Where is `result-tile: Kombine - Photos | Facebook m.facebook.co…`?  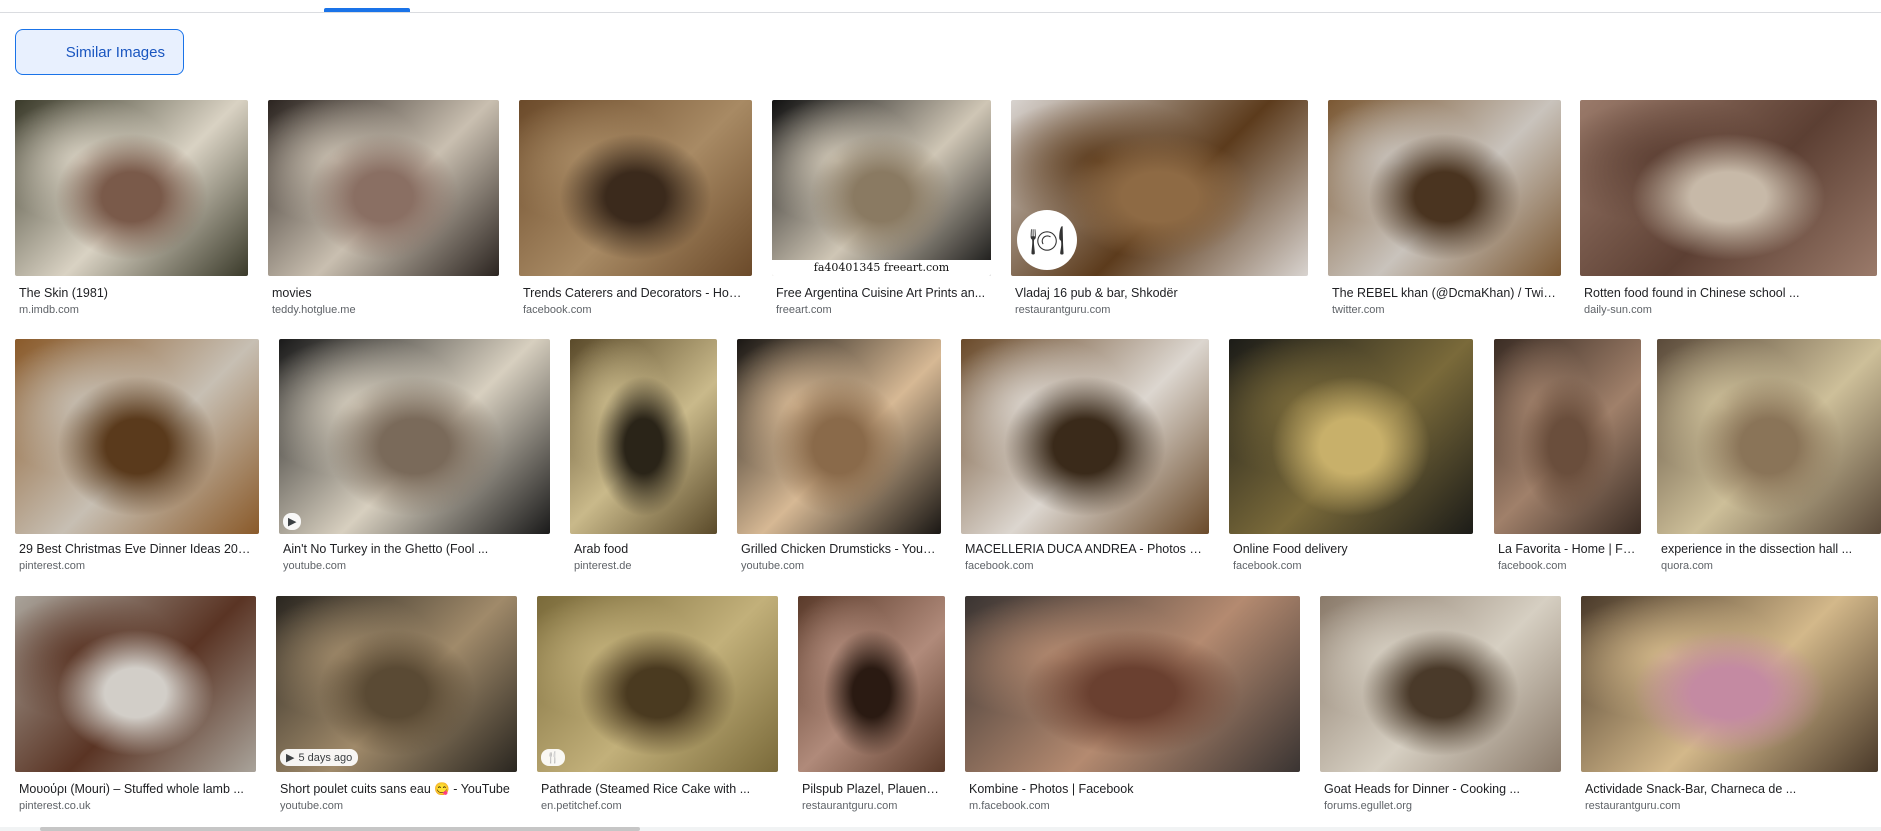
result-tile: Kombine - Photos | Facebook m.facebook.co… is located at coordinates (1132, 706).